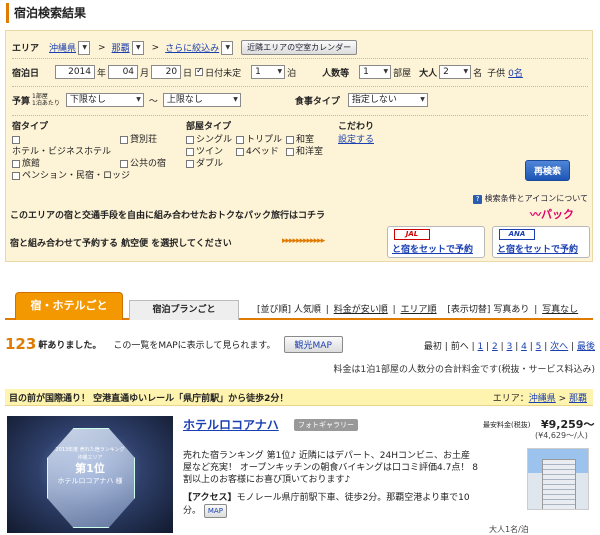 The height and width of the screenshot is (535, 600). Describe the element at coordinates (419, 310) in the screenshot. I see `sort-area-link: エリア順` at that location.